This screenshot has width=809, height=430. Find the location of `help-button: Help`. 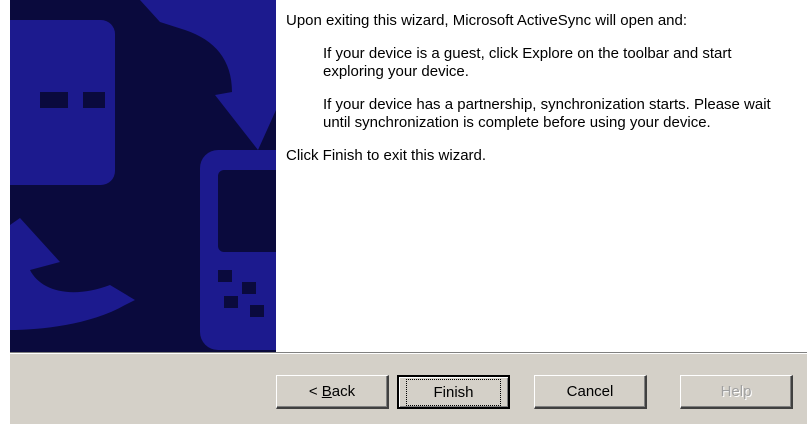

help-button: Help is located at coordinates (736, 392).